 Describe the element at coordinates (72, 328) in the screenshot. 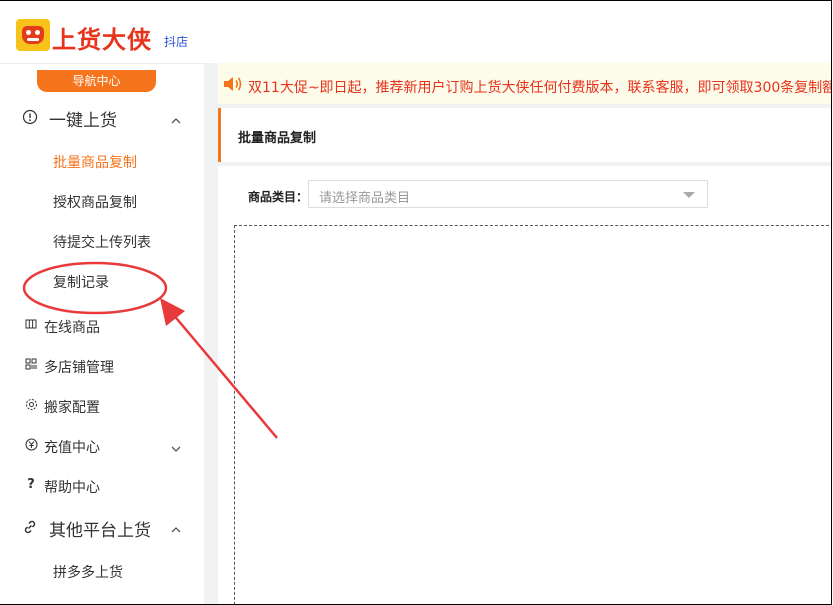

I see `sidebar-item-label: 在线商品` at that location.